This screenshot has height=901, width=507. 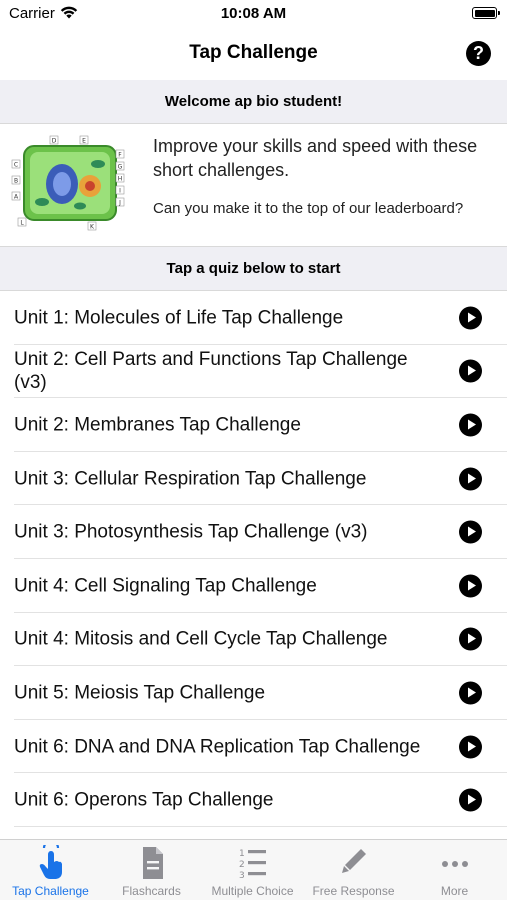 I want to click on tab-label: Flashcards, so click(x=151, y=891).